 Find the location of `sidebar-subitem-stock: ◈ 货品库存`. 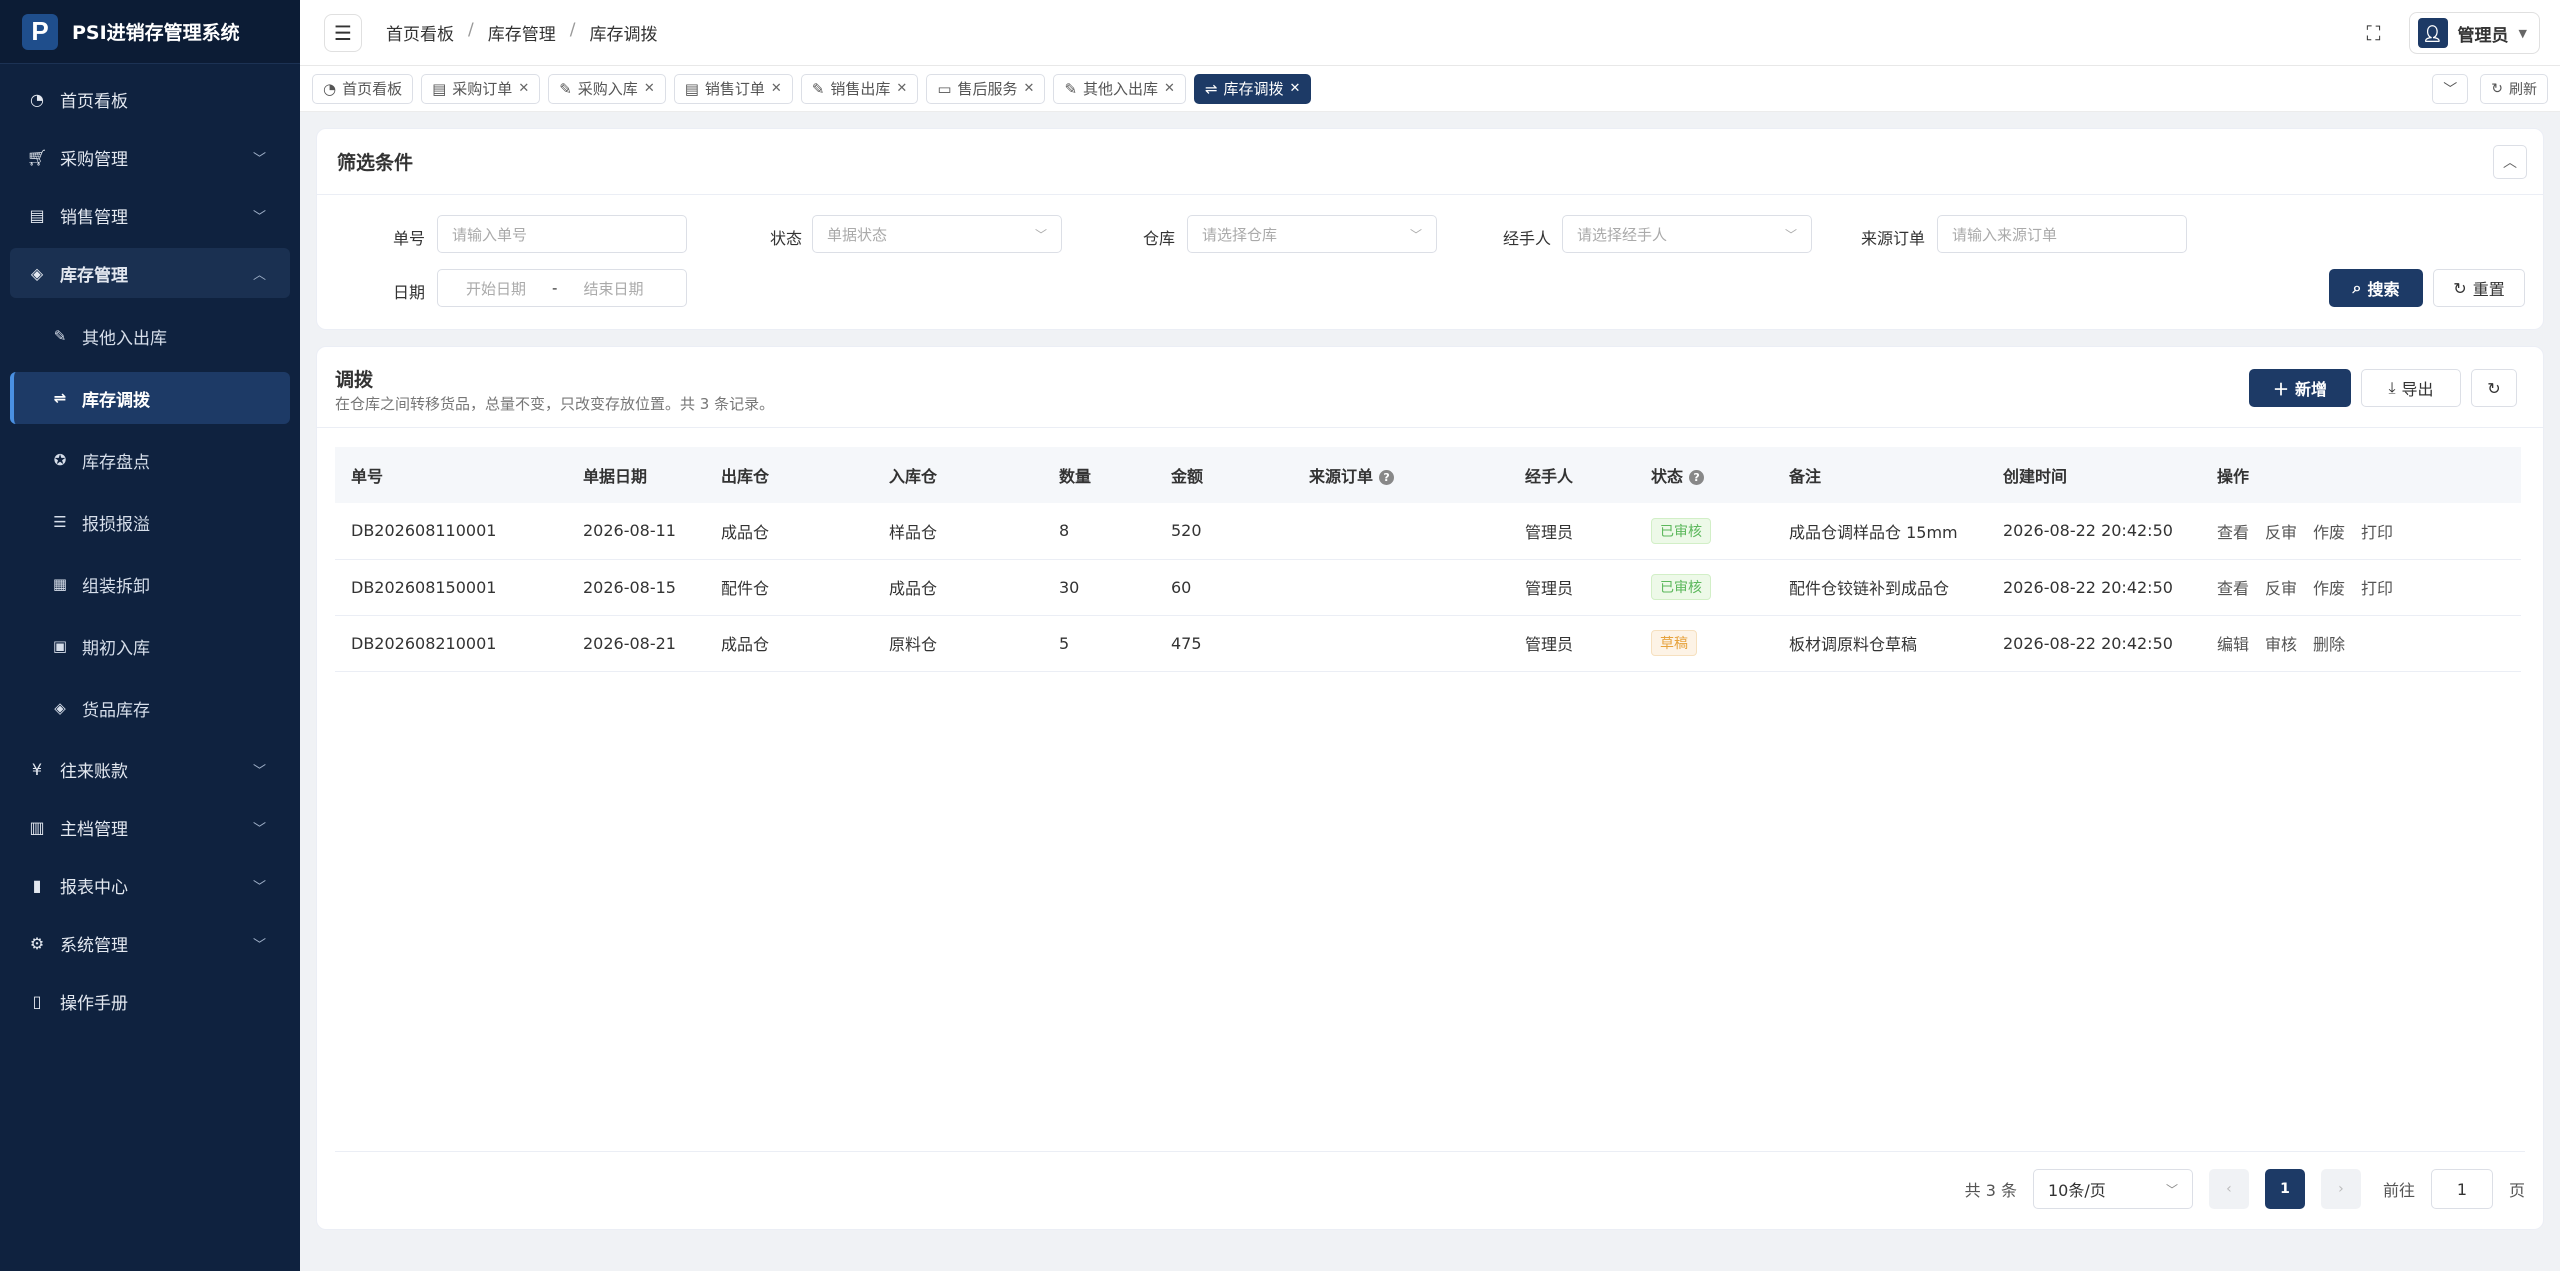

sidebar-subitem-stock: ◈ 货品库存 is located at coordinates (150, 708).